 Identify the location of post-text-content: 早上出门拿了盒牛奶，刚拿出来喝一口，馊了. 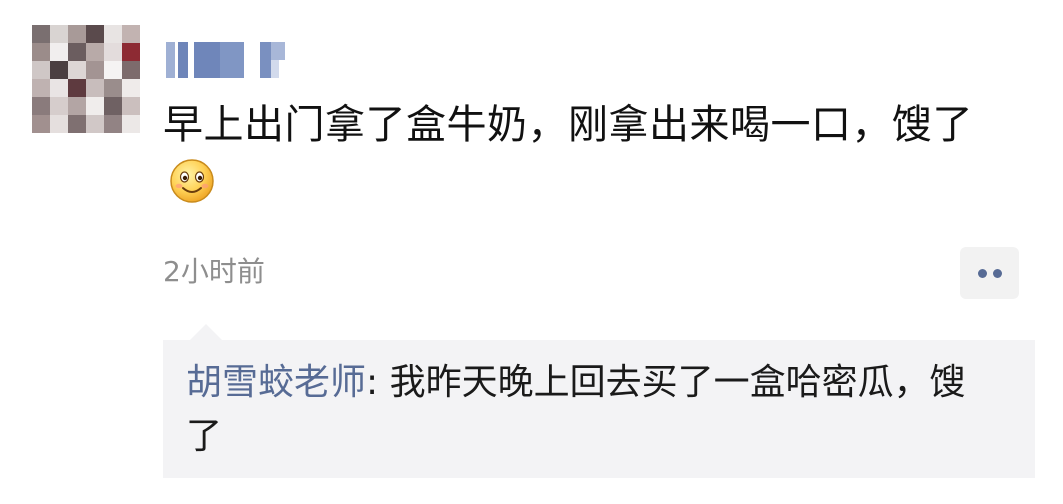
(568, 125).